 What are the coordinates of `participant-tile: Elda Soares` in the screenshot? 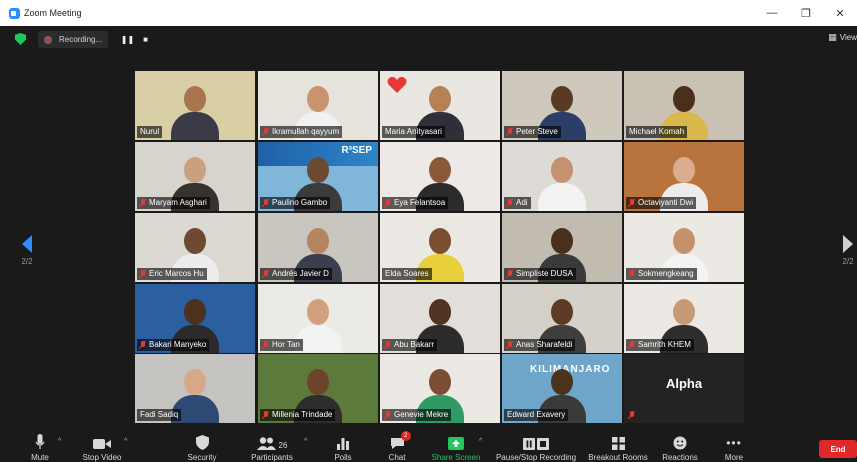 It's located at (440, 247).